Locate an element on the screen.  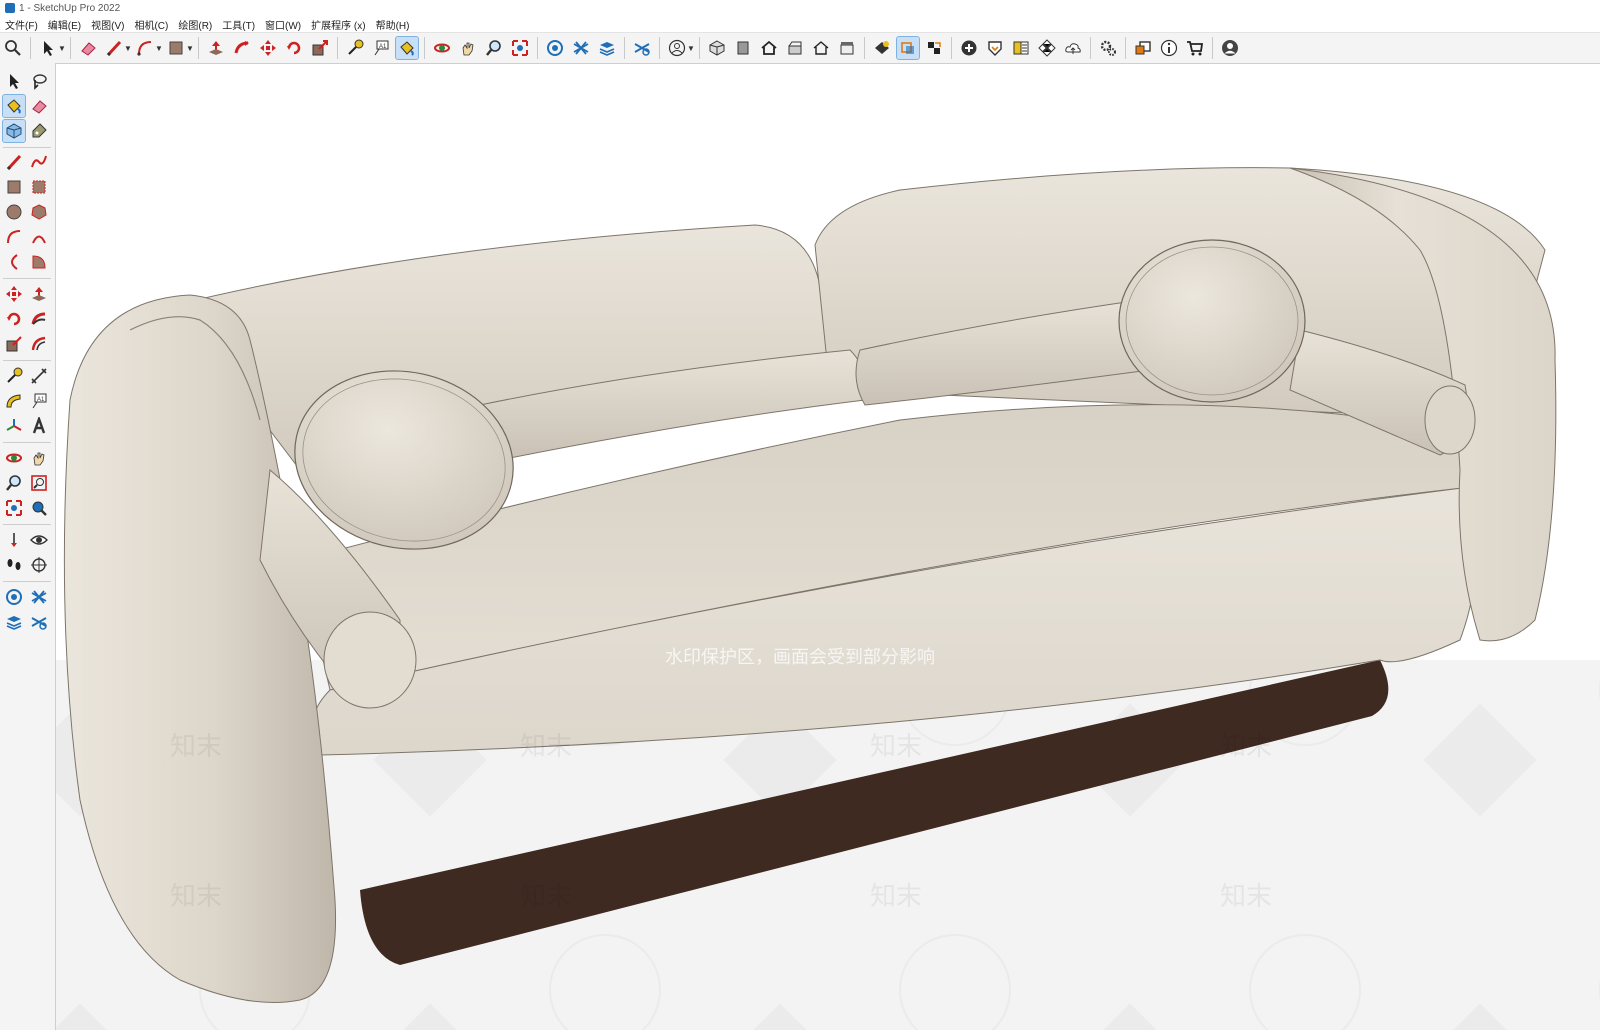
paint-bucket-icon is located at coordinates (407, 48).